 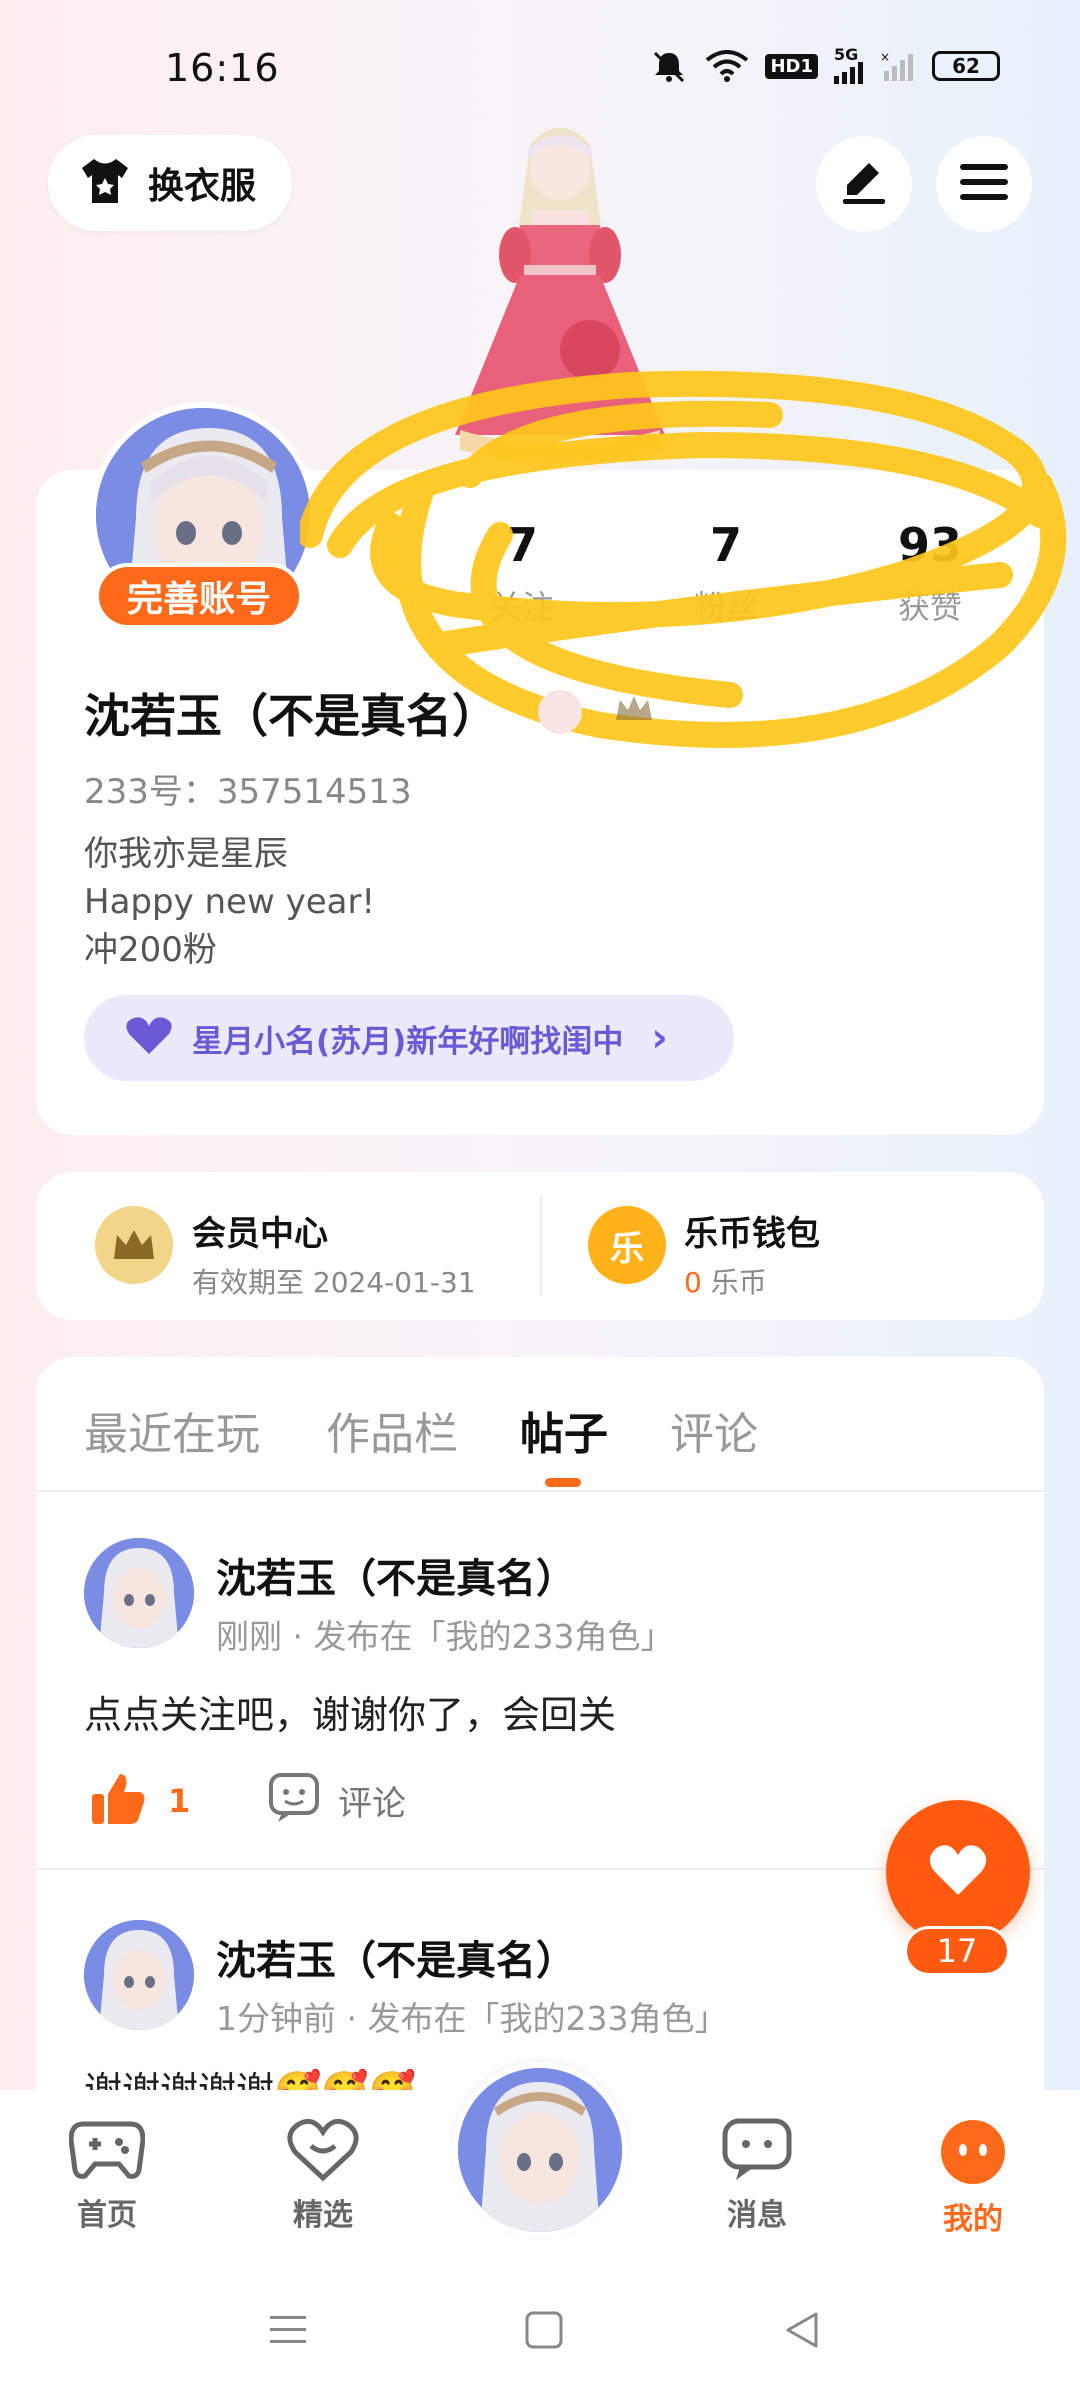 What do you see at coordinates (521, 545) in the screenshot?
I see `following-count: 7` at bounding box center [521, 545].